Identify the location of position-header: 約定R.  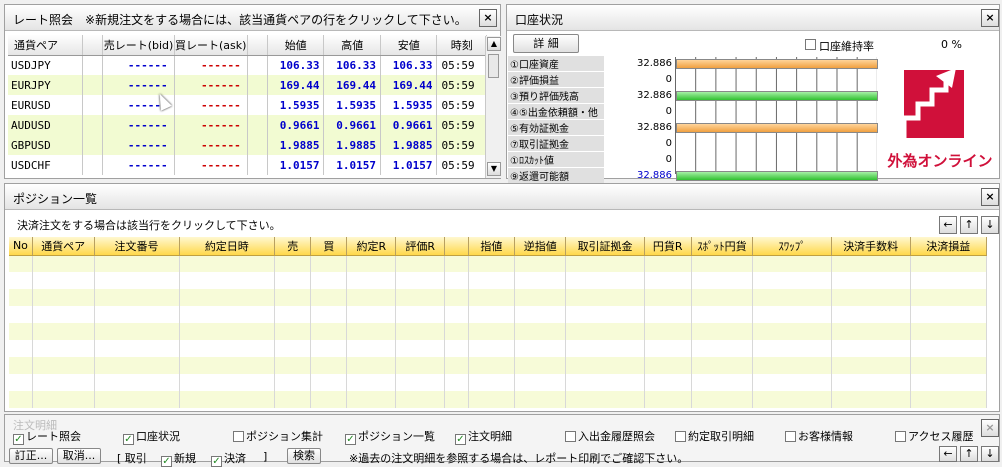
(371, 246).